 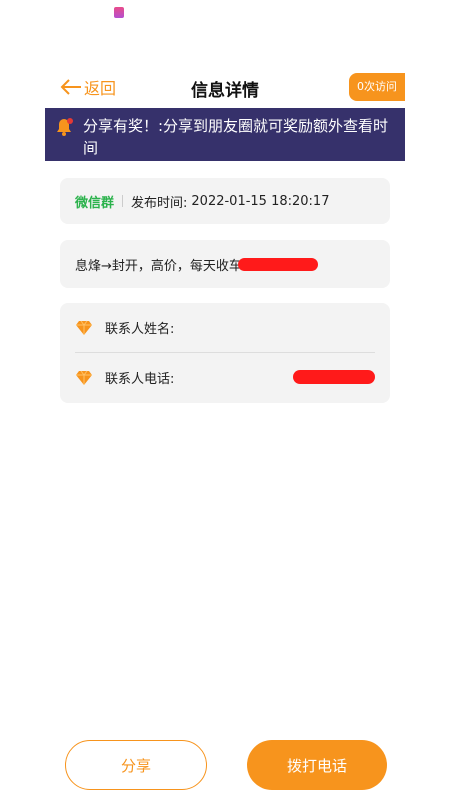 What do you see at coordinates (260, 201) in the screenshot?
I see `publish-time: 2022-01-15 18:20:17` at bounding box center [260, 201].